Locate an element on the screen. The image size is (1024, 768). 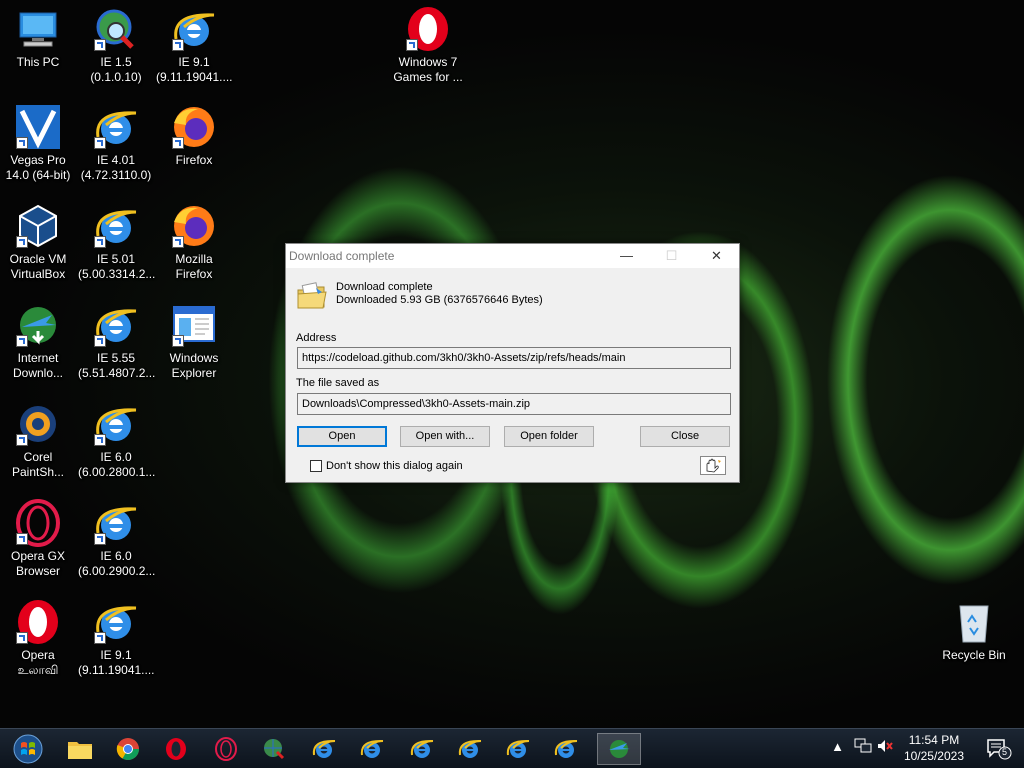
computer-icon is located at coordinates (38, 29).